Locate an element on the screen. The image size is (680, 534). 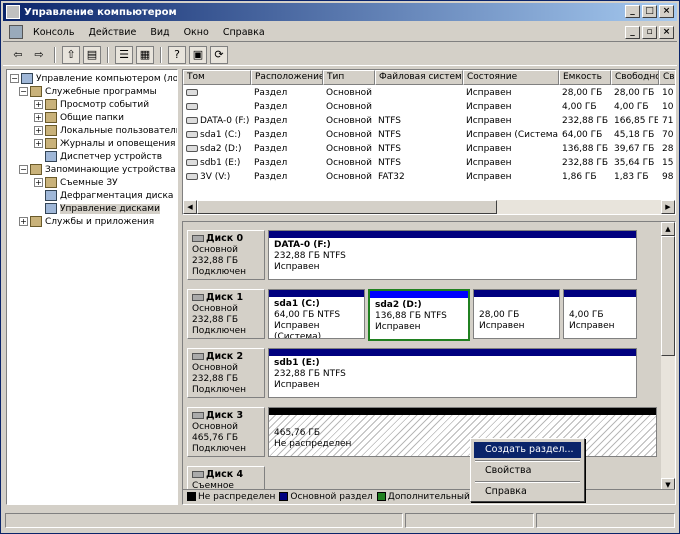
volume-row-name: sda2 (D:) is located at coordinates (218, 149).